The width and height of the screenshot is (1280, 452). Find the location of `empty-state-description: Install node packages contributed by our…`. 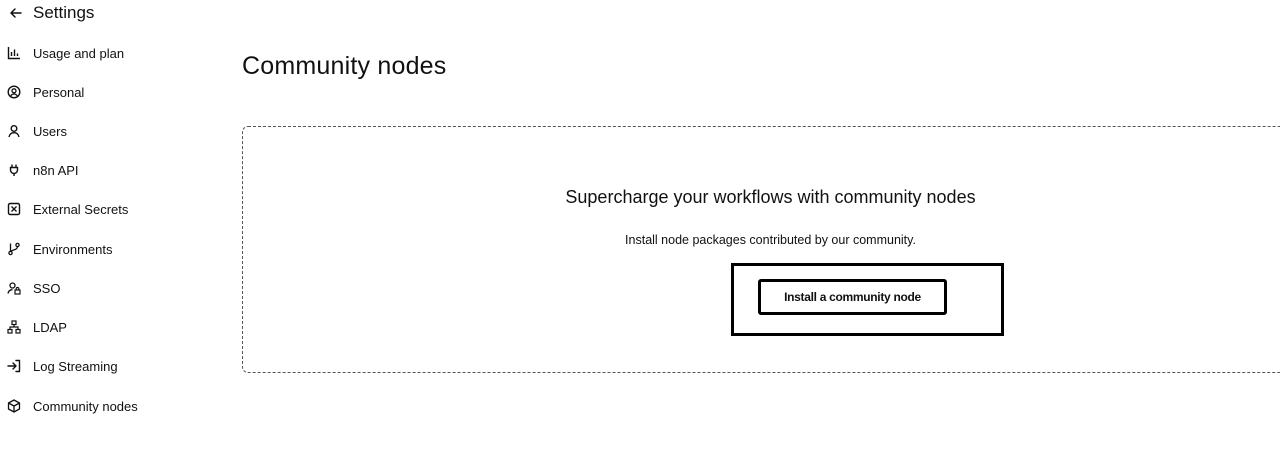

empty-state-description: Install node packages contributed by our… is located at coordinates (770, 240).